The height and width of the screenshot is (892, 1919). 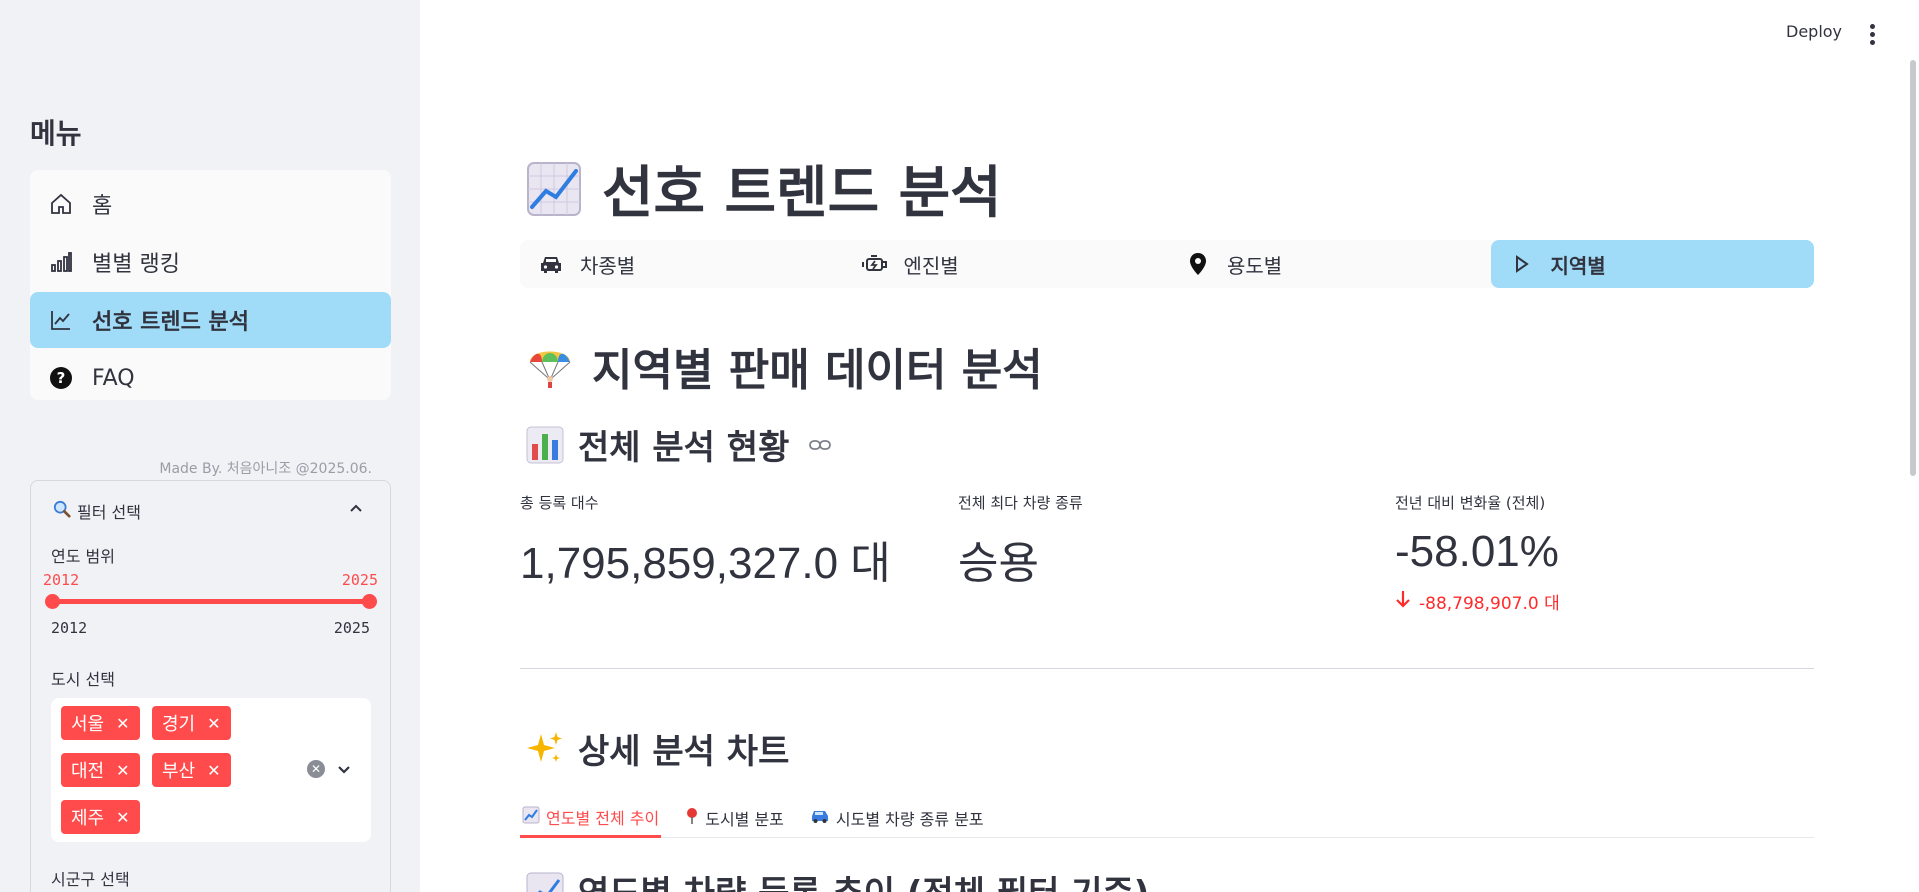 What do you see at coordinates (591, 818) in the screenshot?
I see `tab-yearly-trend: 연도별 전체 추이` at bounding box center [591, 818].